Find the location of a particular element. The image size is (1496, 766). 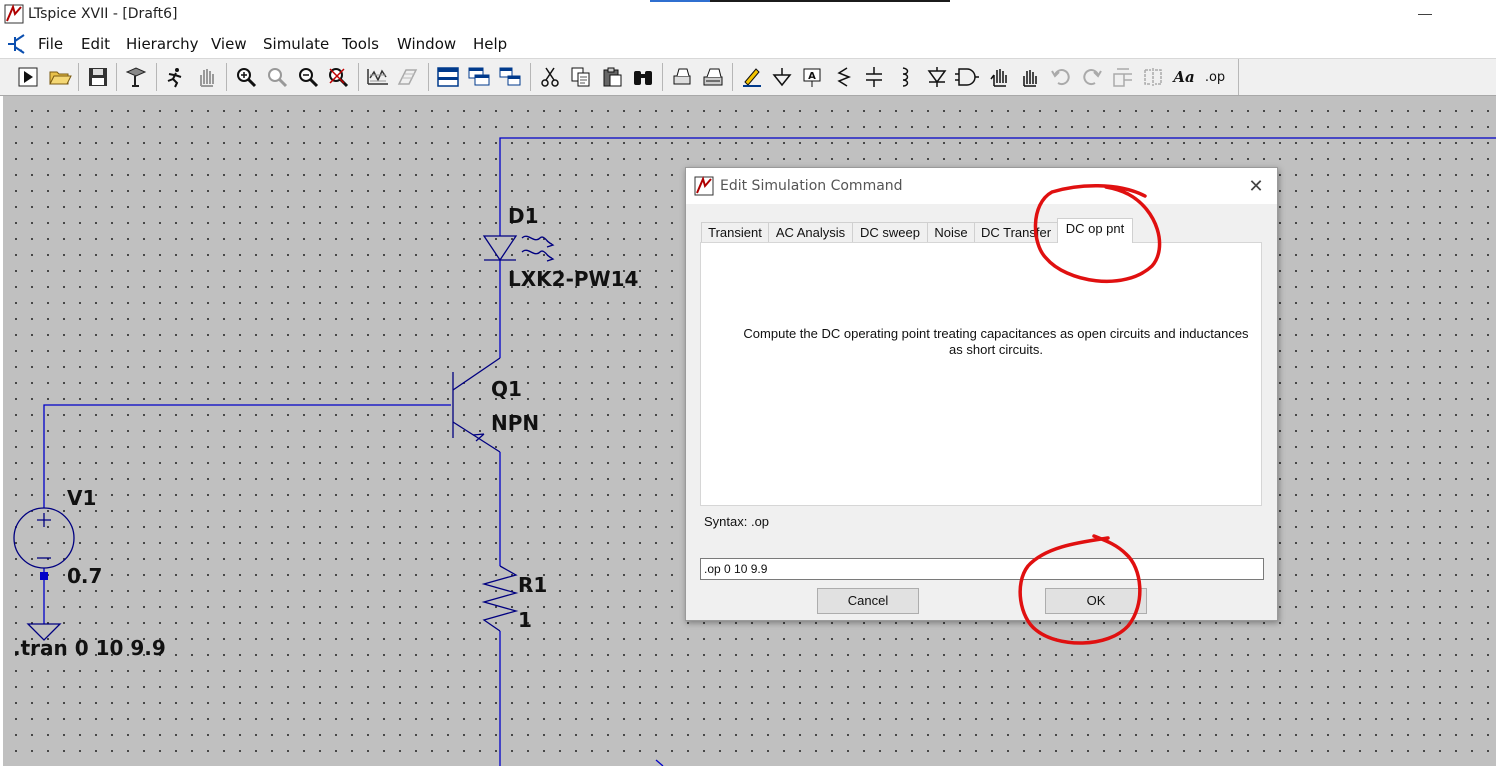

q1-reference-label: Q1 is located at coordinates (506, 389).